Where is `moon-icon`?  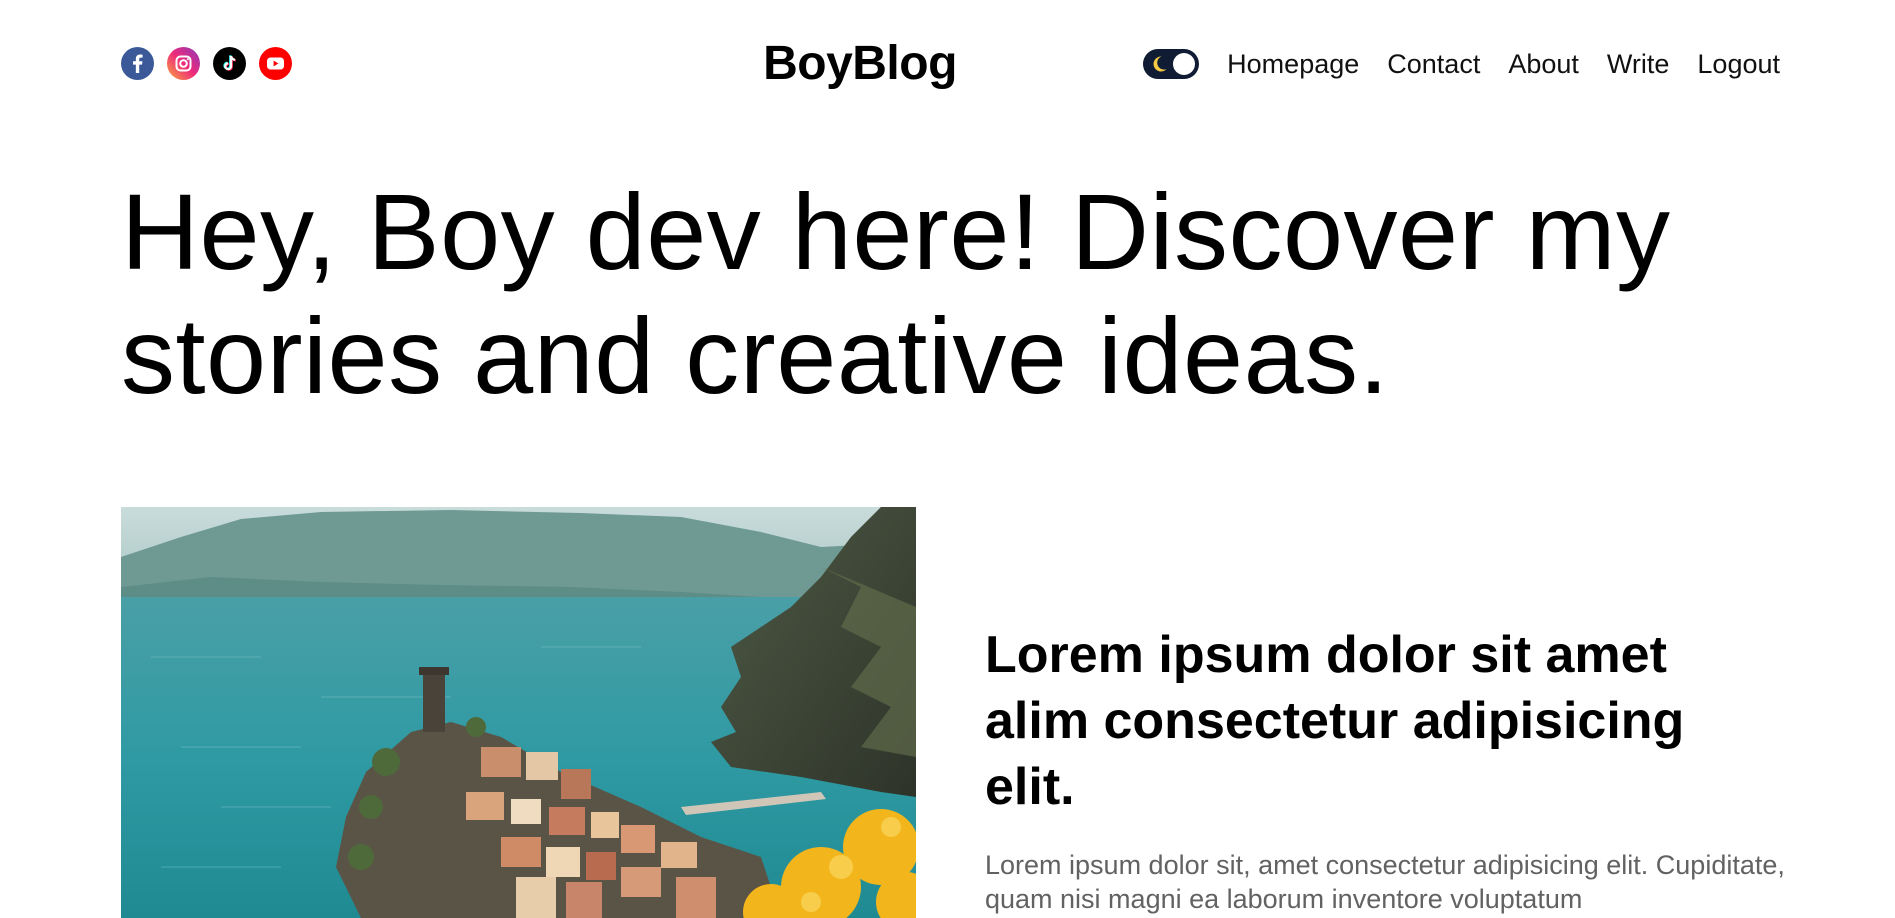 moon-icon is located at coordinates (1160, 64).